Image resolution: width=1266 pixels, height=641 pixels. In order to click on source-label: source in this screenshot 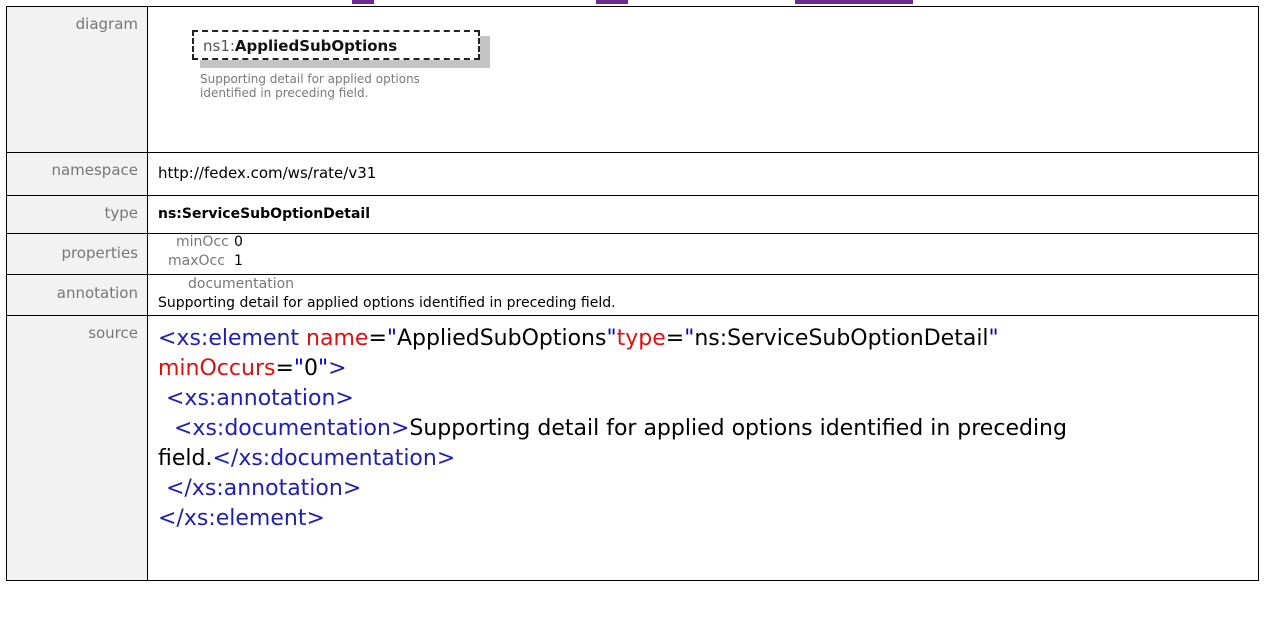, I will do `click(77, 448)`.